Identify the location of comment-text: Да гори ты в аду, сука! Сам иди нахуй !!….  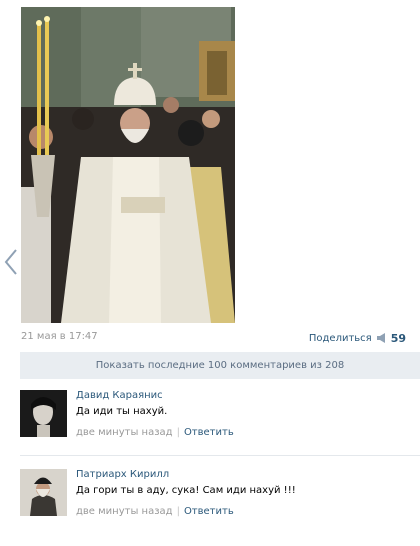
(186, 490).